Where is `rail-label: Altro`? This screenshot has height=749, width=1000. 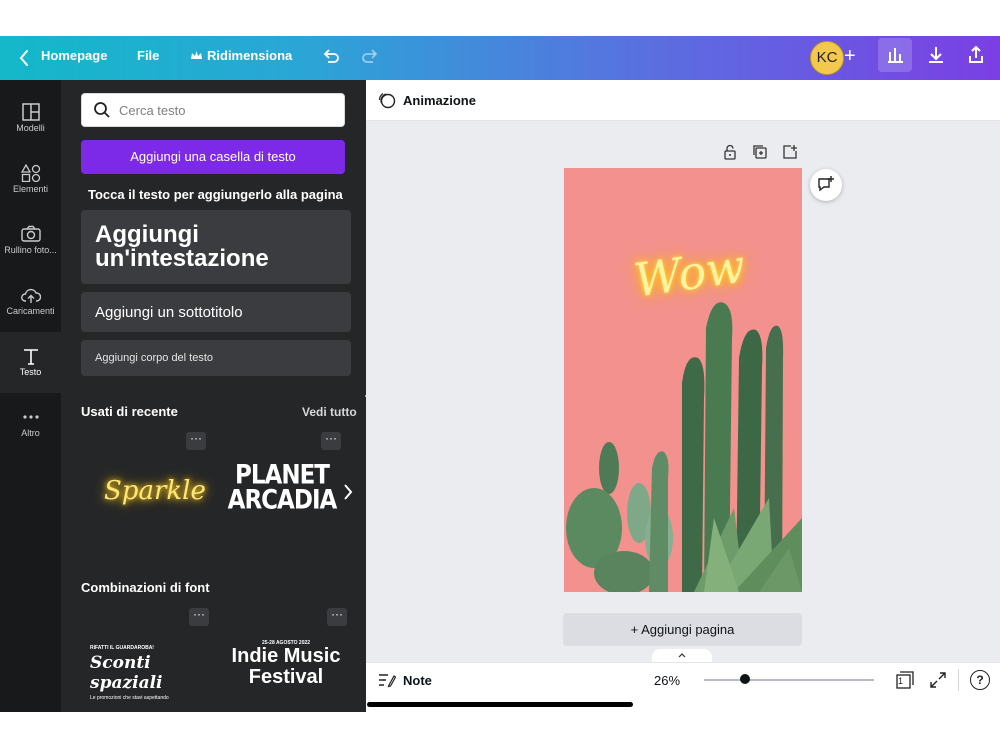
rail-label: Altro is located at coordinates (30, 433).